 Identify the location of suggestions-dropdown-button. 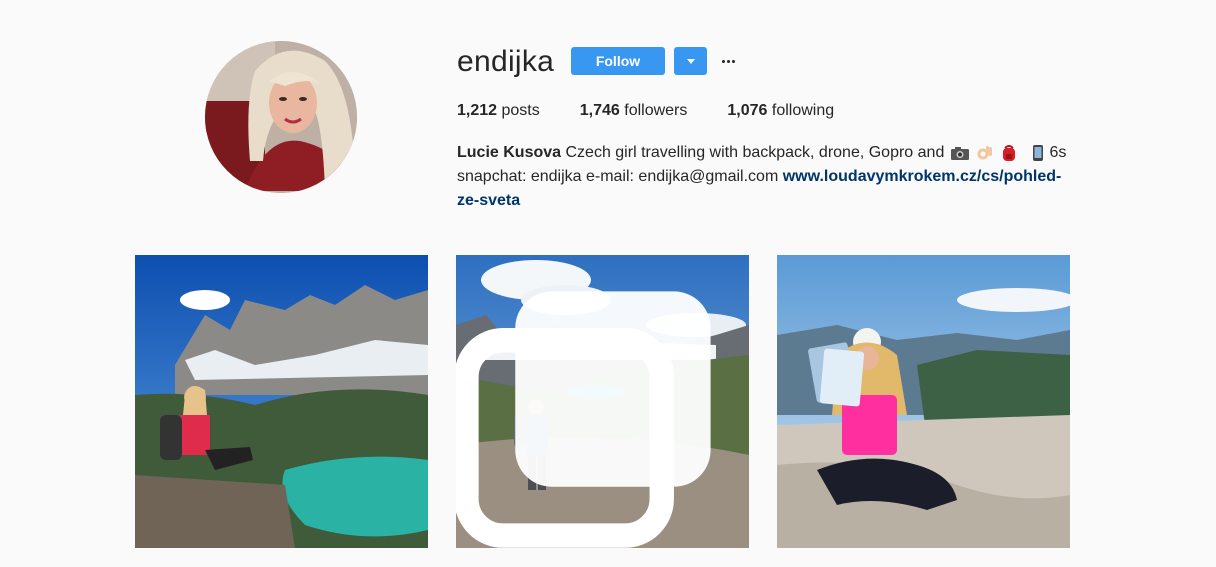
(690, 61).